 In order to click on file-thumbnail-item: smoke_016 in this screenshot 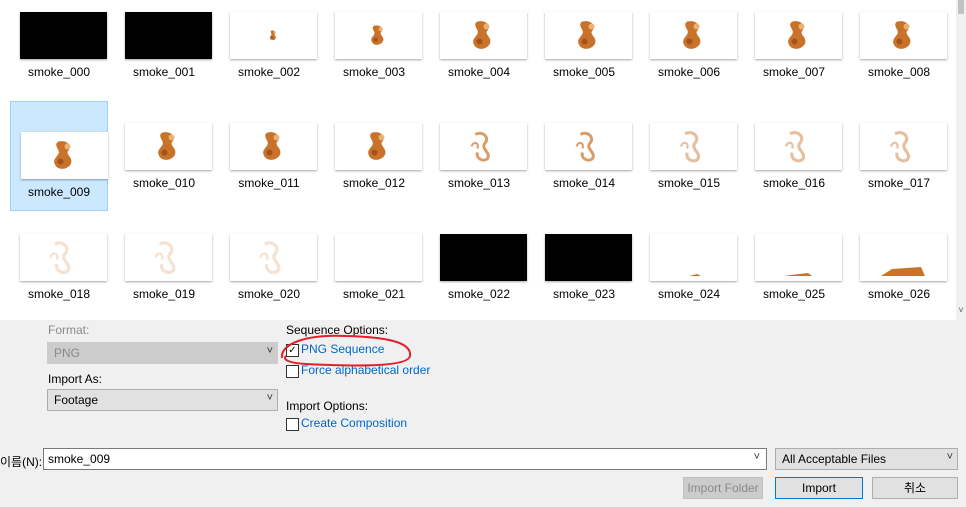, I will do `click(794, 148)`.